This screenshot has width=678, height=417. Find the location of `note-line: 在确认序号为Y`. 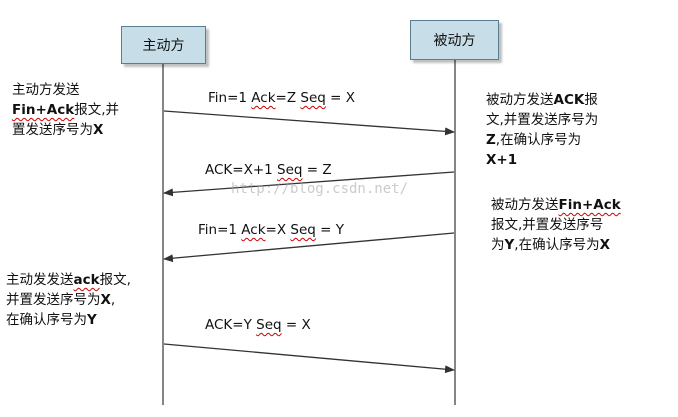

note-line: 在确认序号为Y is located at coordinates (68, 320).